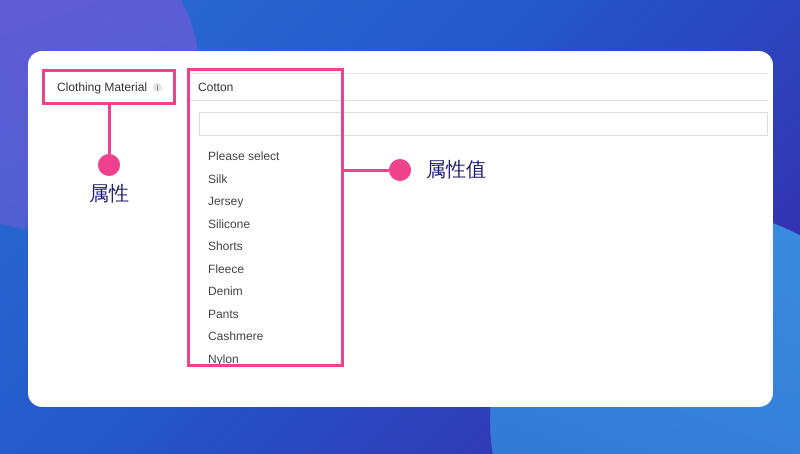 The height and width of the screenshot is (454, 800). I want to click on dropdown-option: Pants, so click(223, 313).